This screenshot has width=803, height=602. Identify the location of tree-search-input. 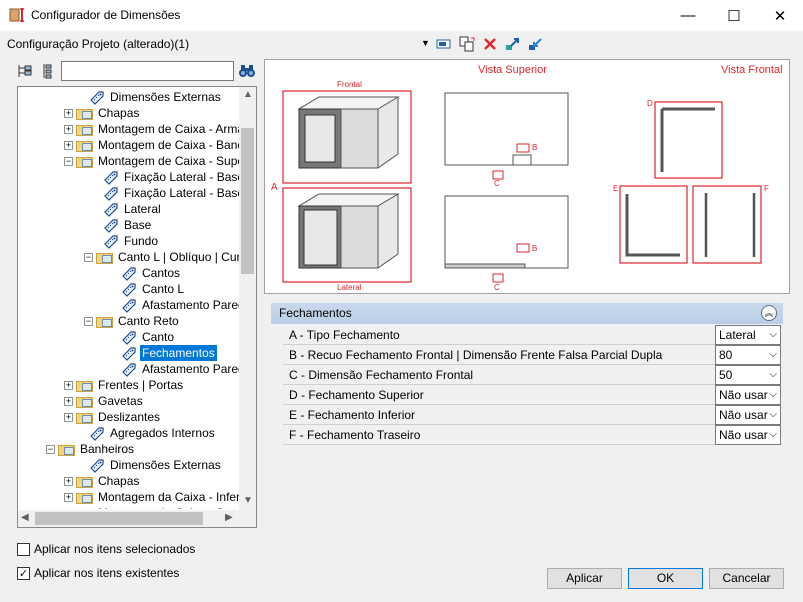
(147, 71).